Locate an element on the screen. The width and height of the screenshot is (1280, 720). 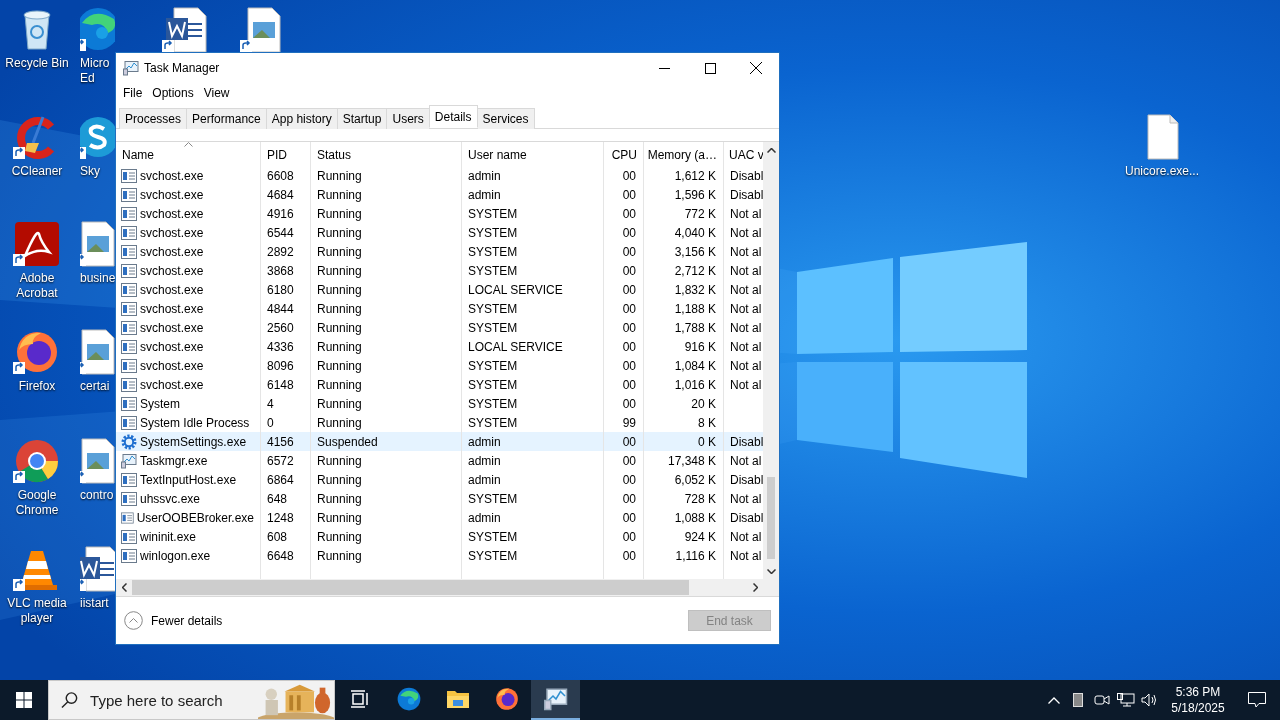
desktop-icon-label: Micro Ed is located at coordinates (97, 71).